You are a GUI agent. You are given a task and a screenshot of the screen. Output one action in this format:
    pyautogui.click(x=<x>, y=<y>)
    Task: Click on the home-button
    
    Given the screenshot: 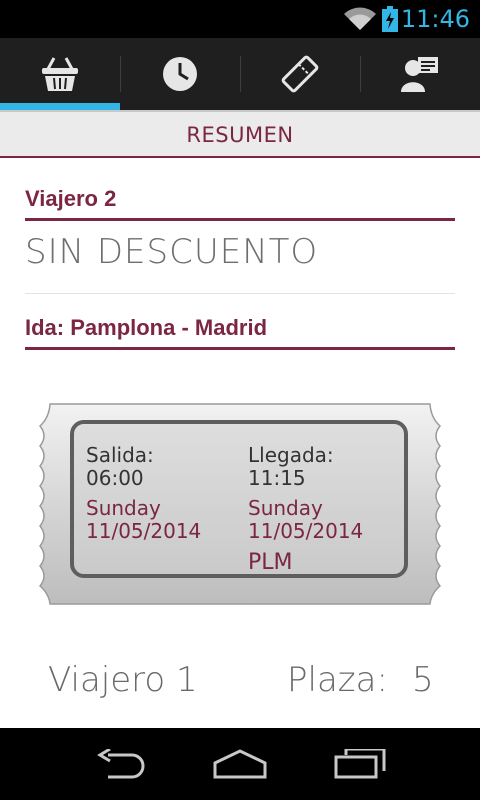 What is the action you would take?
    pyautogui.click(x=240, y=764)
    